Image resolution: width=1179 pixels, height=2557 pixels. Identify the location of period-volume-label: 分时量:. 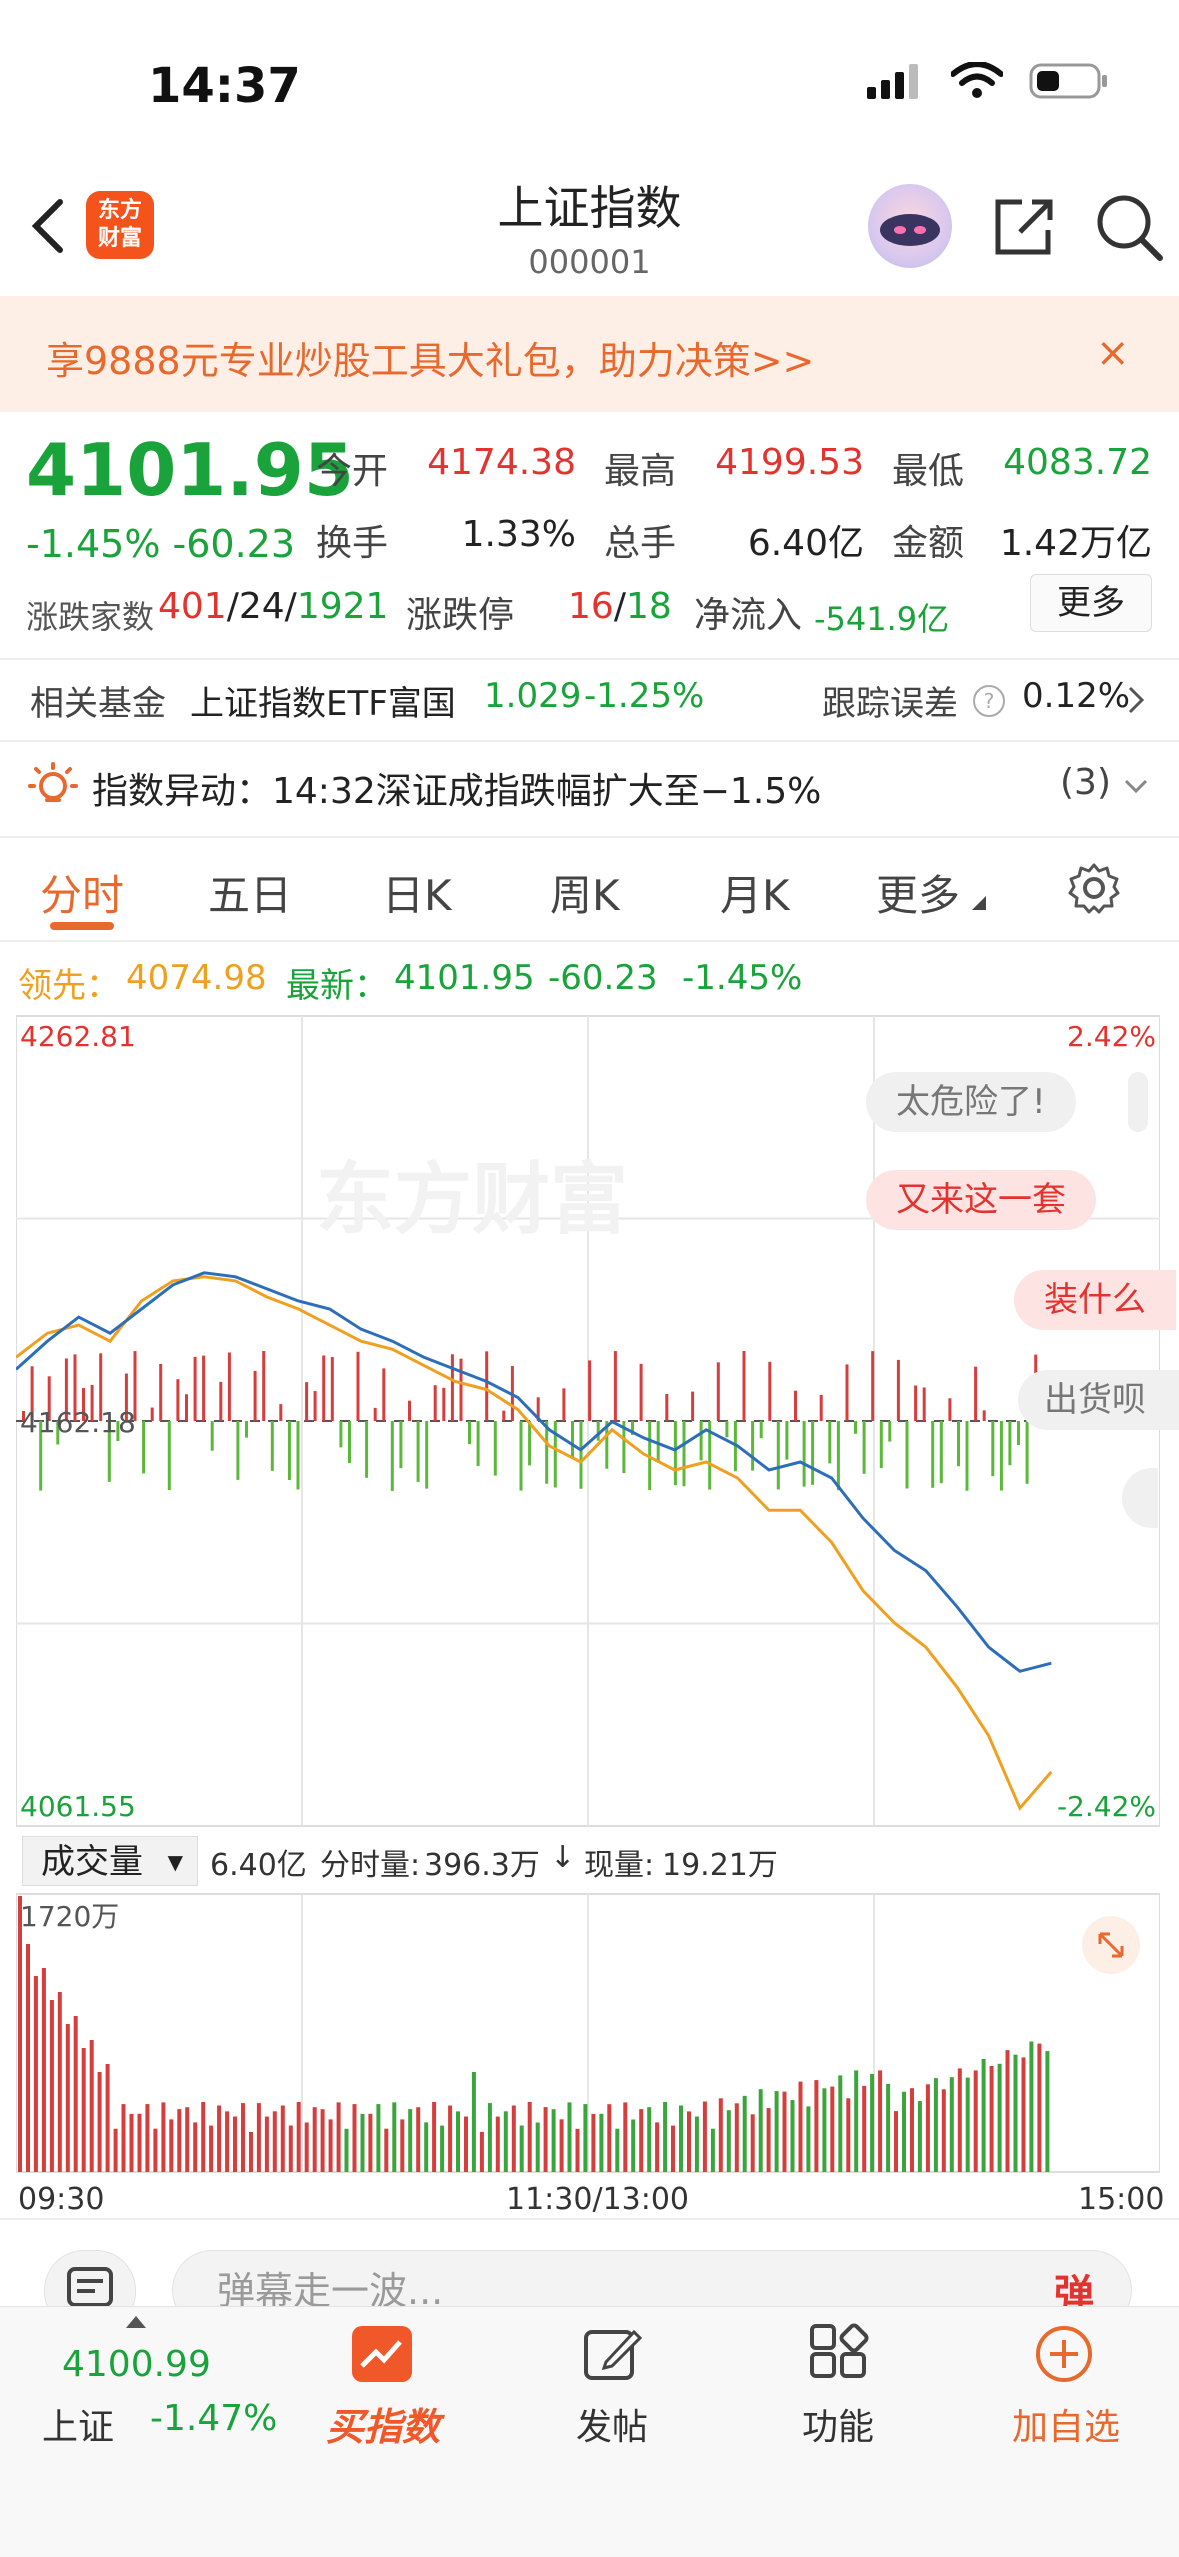
(370, 1865).